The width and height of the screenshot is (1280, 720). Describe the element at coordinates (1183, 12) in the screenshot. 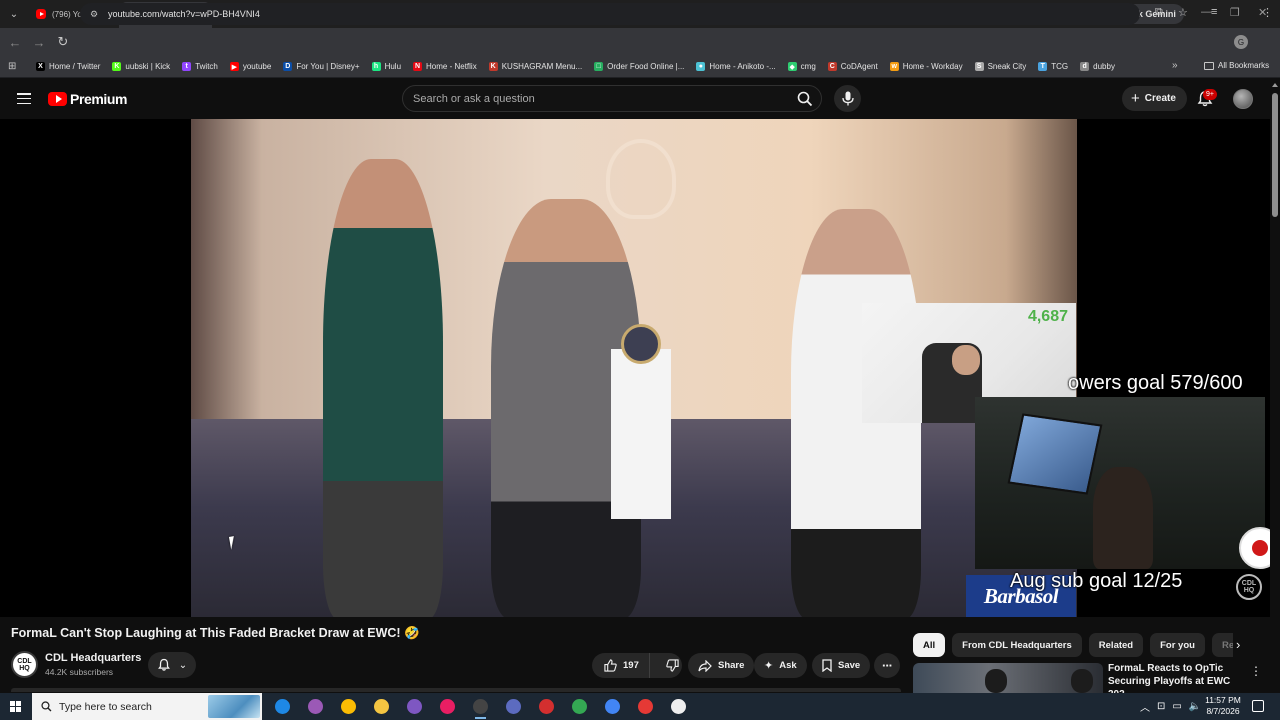

I see `bookmark-star-icon: ☆` at that location.